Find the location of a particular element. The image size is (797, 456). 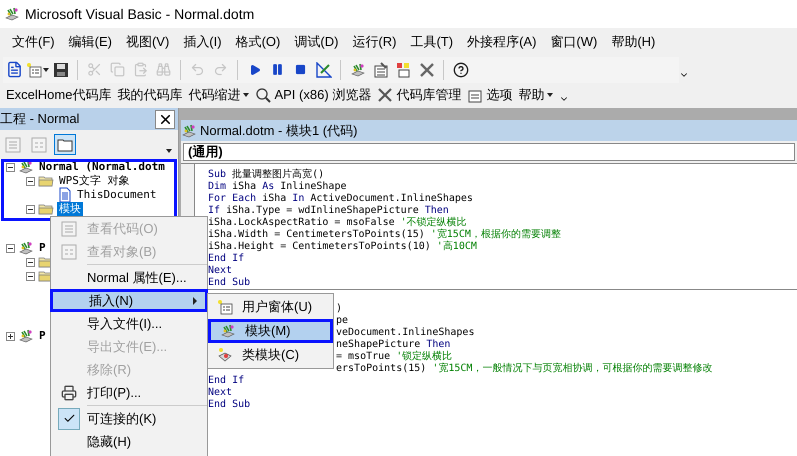

app-icon is located at coordinates (12, 14).